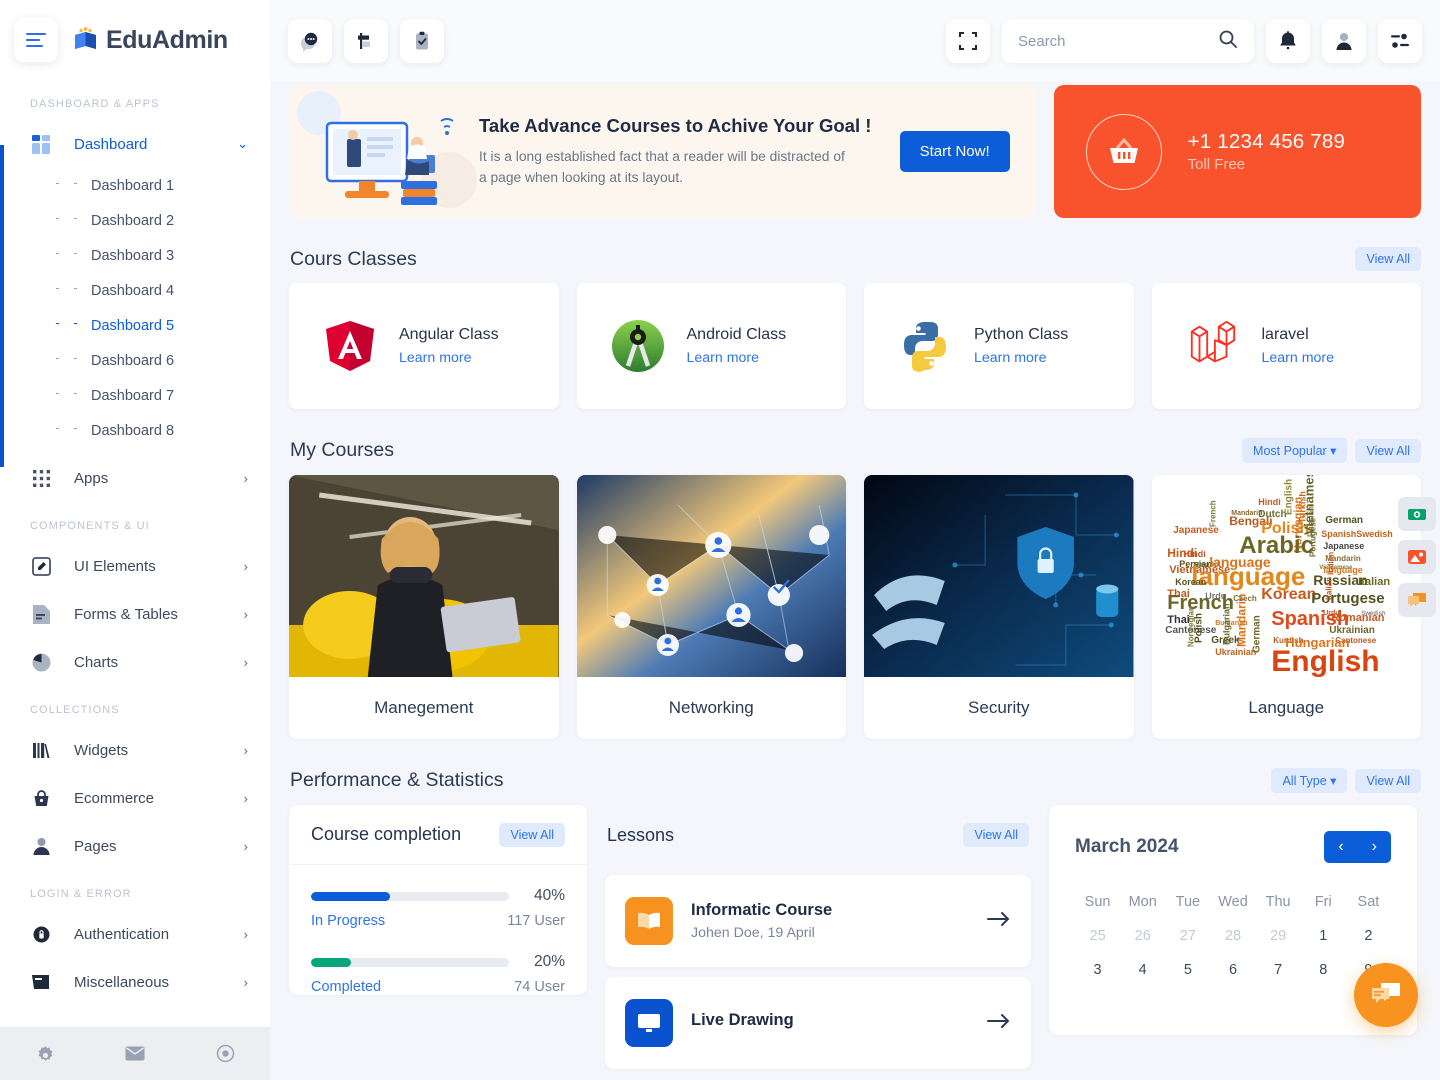  I want to click on calendar-day: 25, so click(1097, 936).